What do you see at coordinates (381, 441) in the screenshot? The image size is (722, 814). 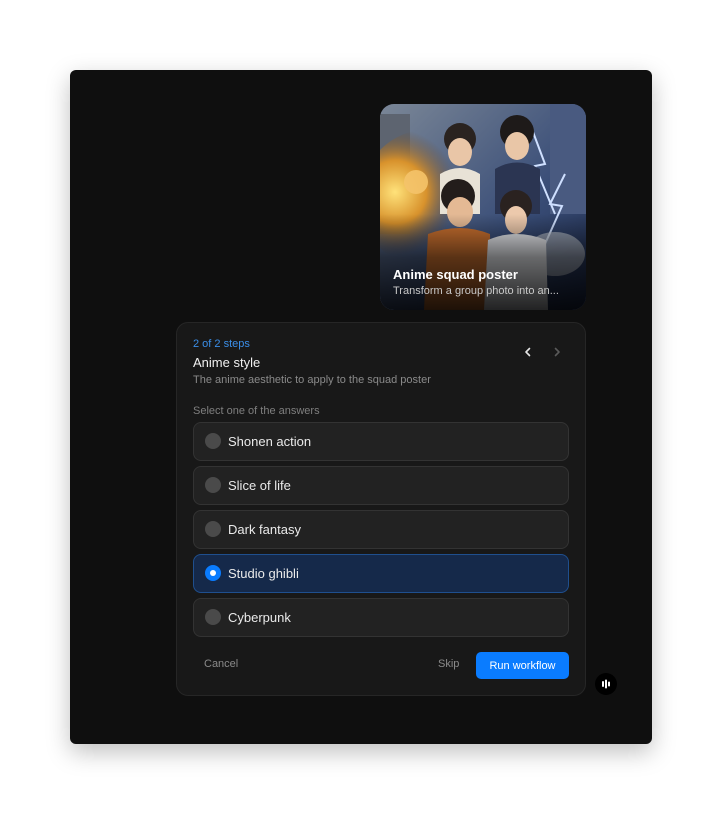 I see `option-shonen-action: Shonen action` at bounding box center [381, 441].